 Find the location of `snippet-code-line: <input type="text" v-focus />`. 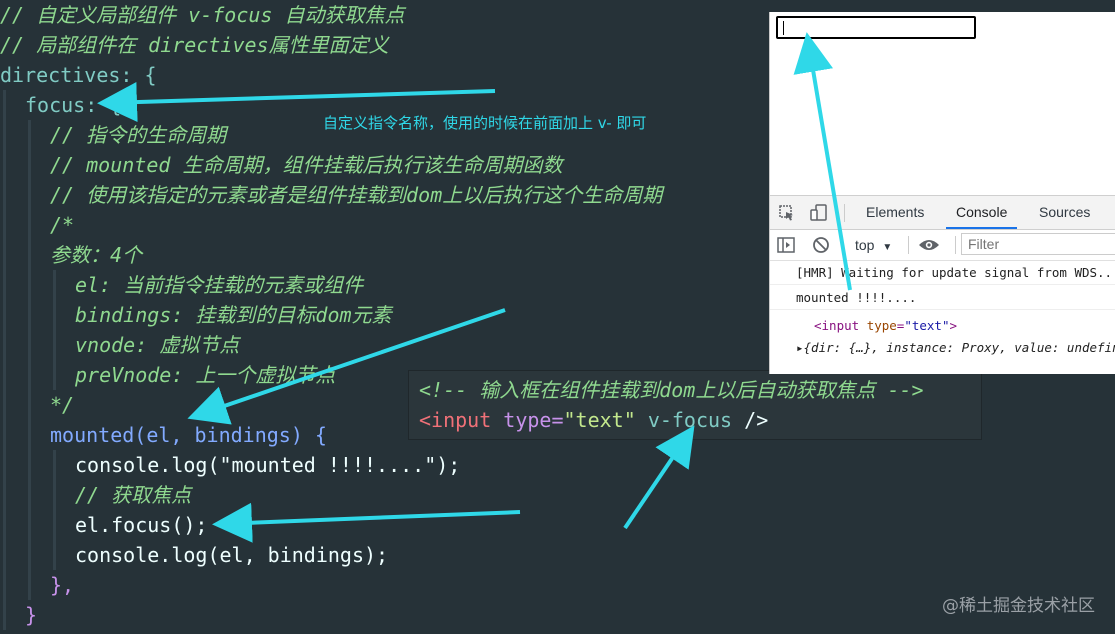

snippet-code-line: <input type="text" v-focus /> is located at coordinates (593, 420).